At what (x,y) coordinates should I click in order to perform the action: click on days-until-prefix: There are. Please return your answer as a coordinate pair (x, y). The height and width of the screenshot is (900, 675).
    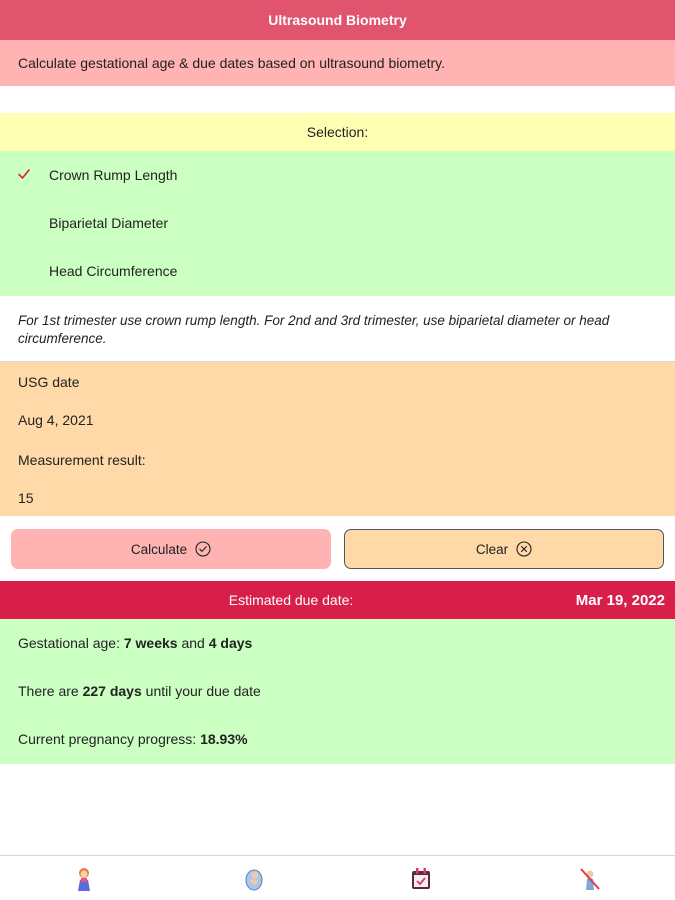
    Looking at the image, I should click on (50, 691).